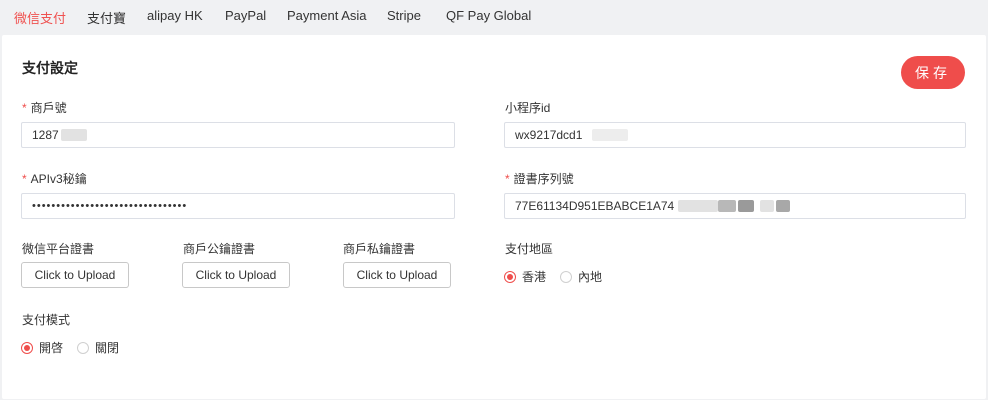 This screenshot has height=400, width=988. I want to click on tab-paypal: PayPal, so click(245, 15).